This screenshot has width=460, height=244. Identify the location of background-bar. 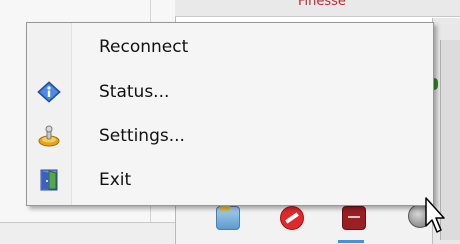
(87, 233).